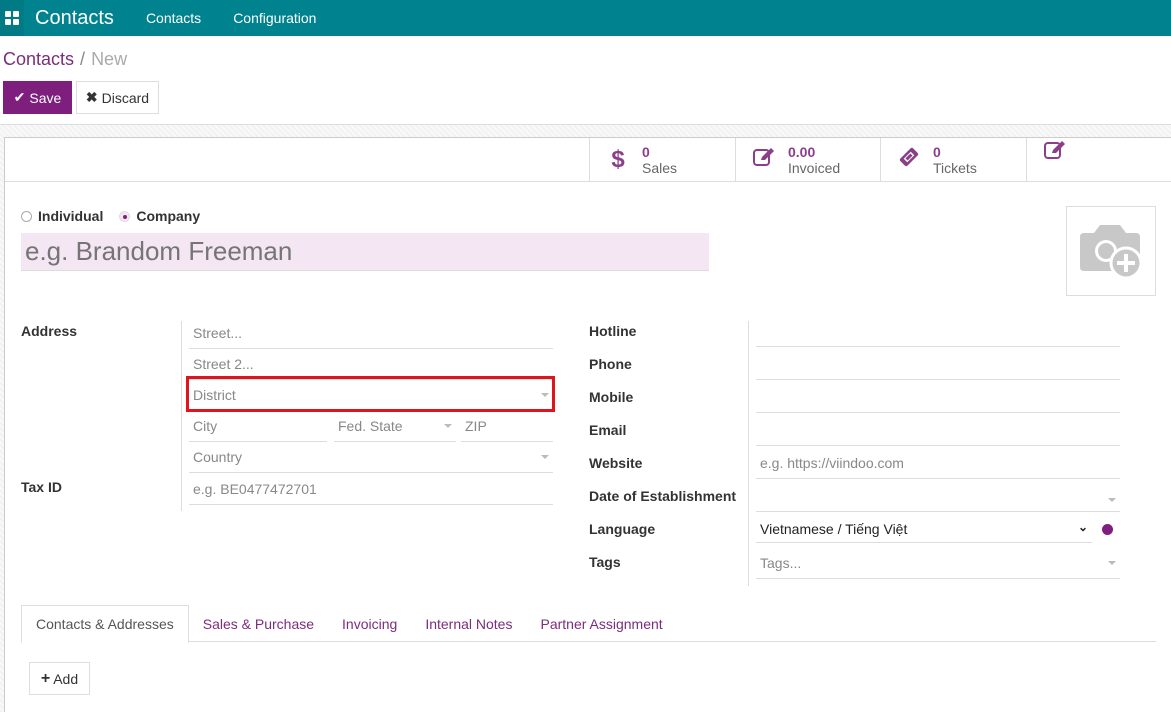  I want to click on invoiced-value: 0.00, so click(802, 152).